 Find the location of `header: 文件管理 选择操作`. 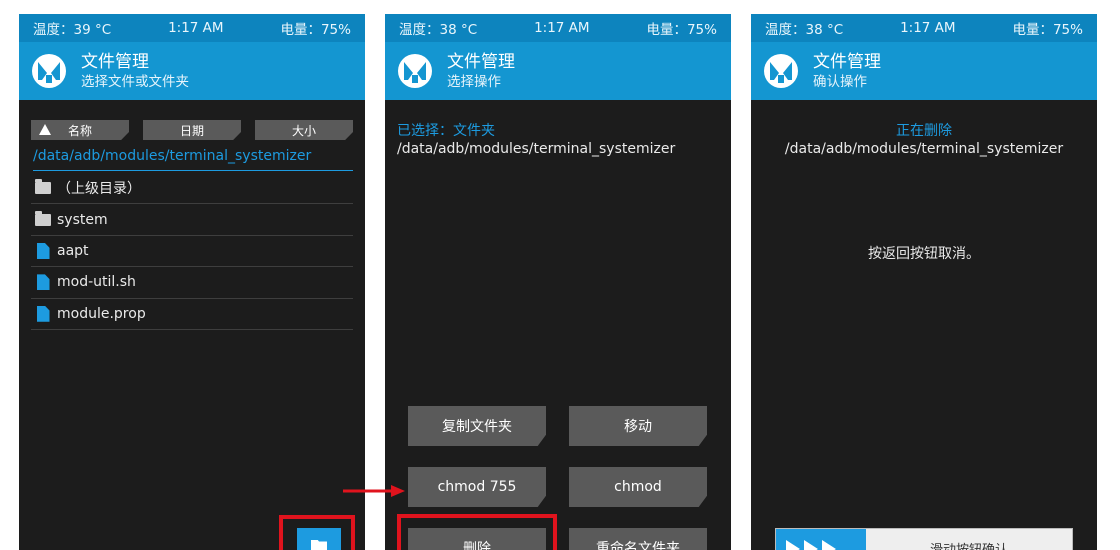

header: 文件管理 选择操作 is located at coordinates (558, 71).